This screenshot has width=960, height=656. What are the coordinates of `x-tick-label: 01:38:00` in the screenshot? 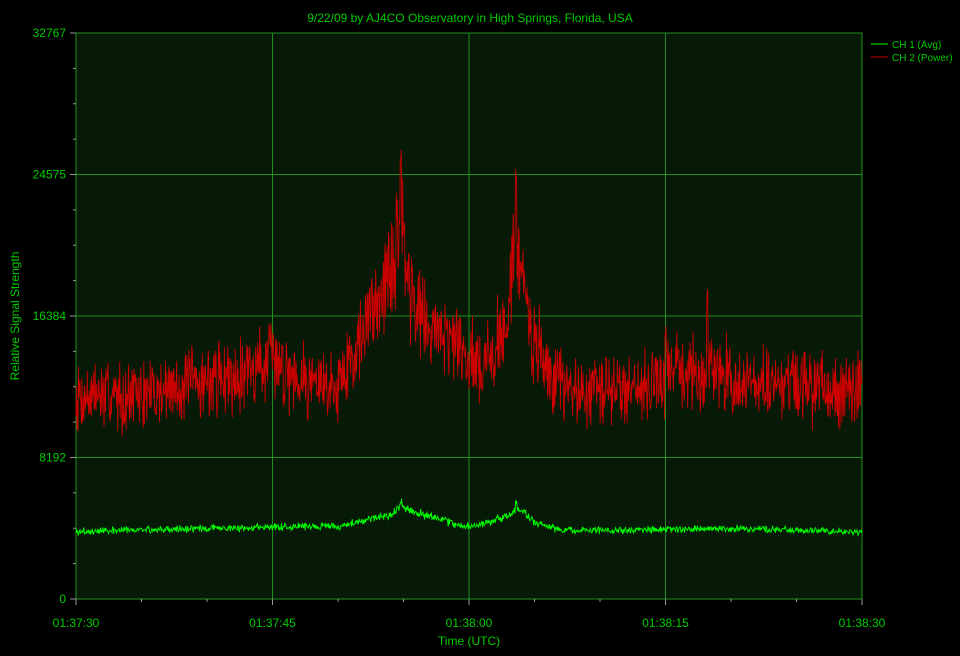 It's located at (469, 623).